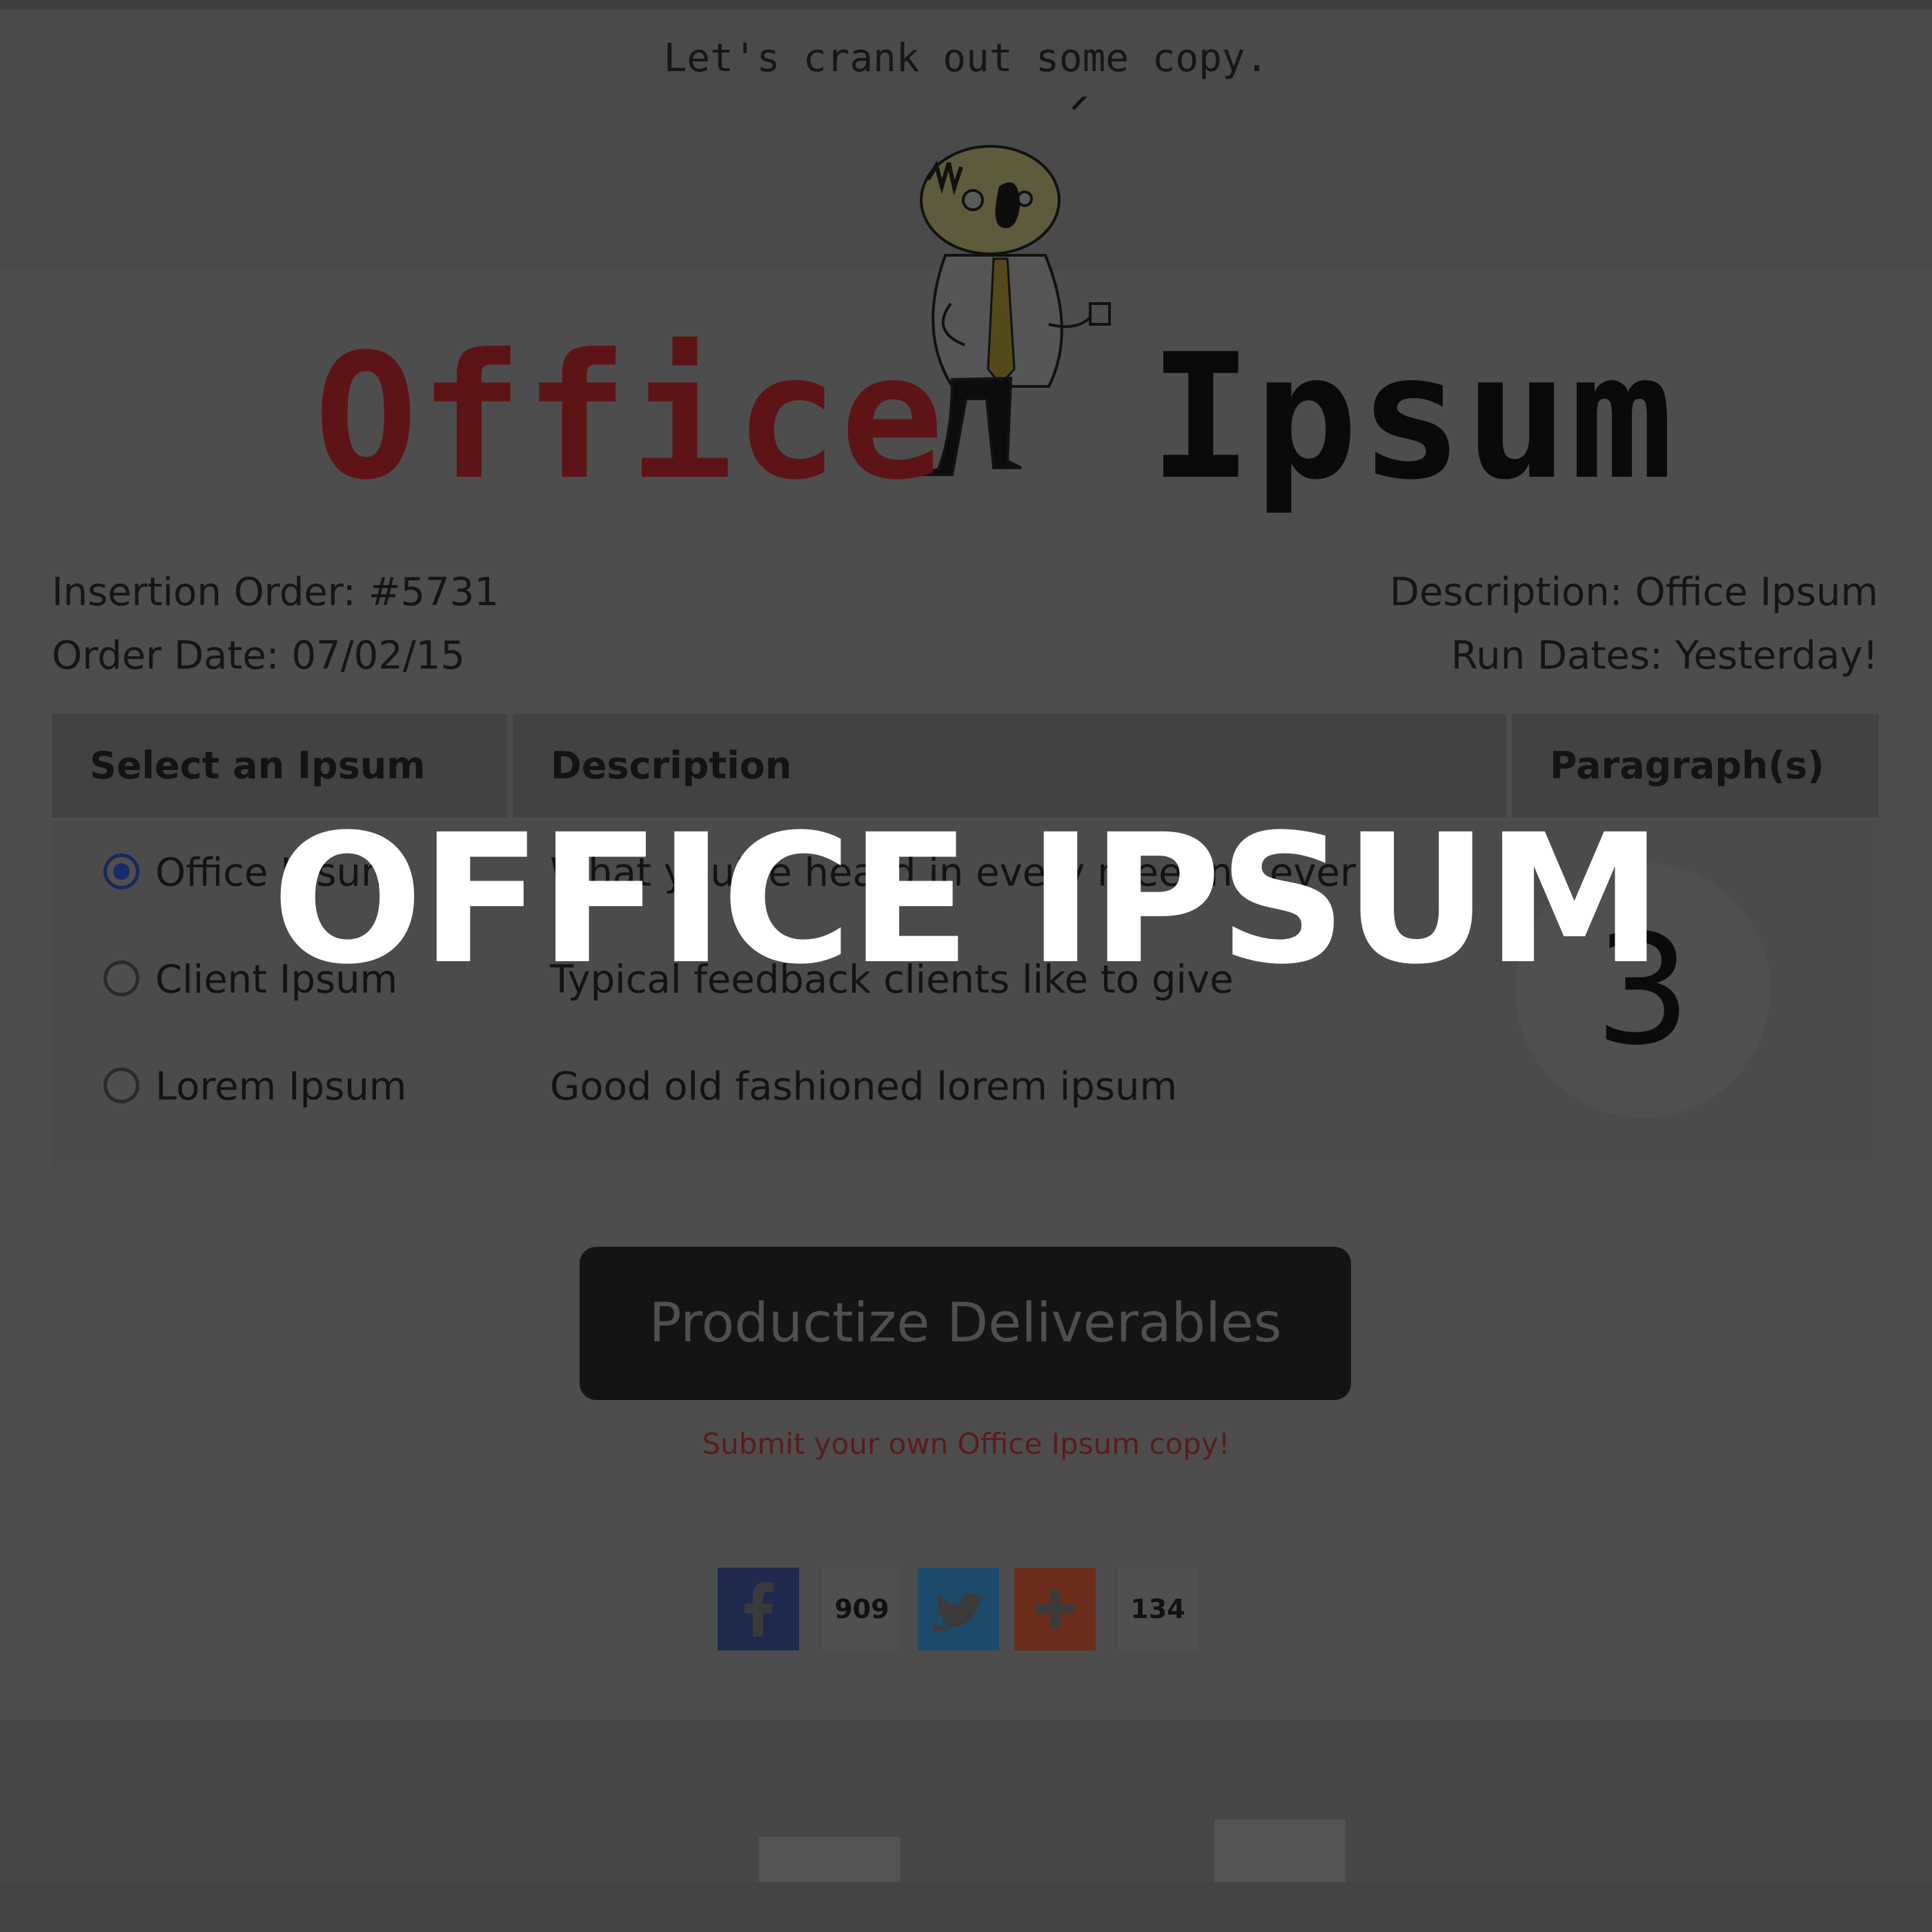  Describe the element at coordinates (966, 58) in the screenshot. I see `speech-bubble-text: Let's crank out some copy.` at that location.